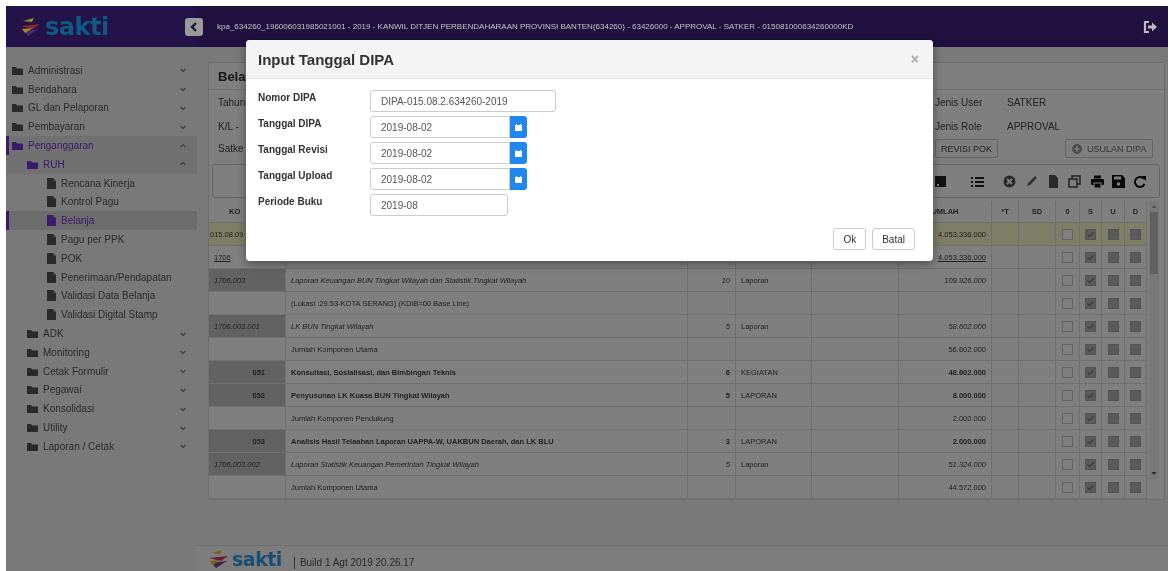  I want to click on window-title: kpa_634260_196006031985021001 - 2019 - KANWIL DITJEN PERBENDAHARAAN PROVINSI BANTEN(634260) - 63426000 - APPROVAL - SATKER - 015081000634260000KD, so click(535, 26).